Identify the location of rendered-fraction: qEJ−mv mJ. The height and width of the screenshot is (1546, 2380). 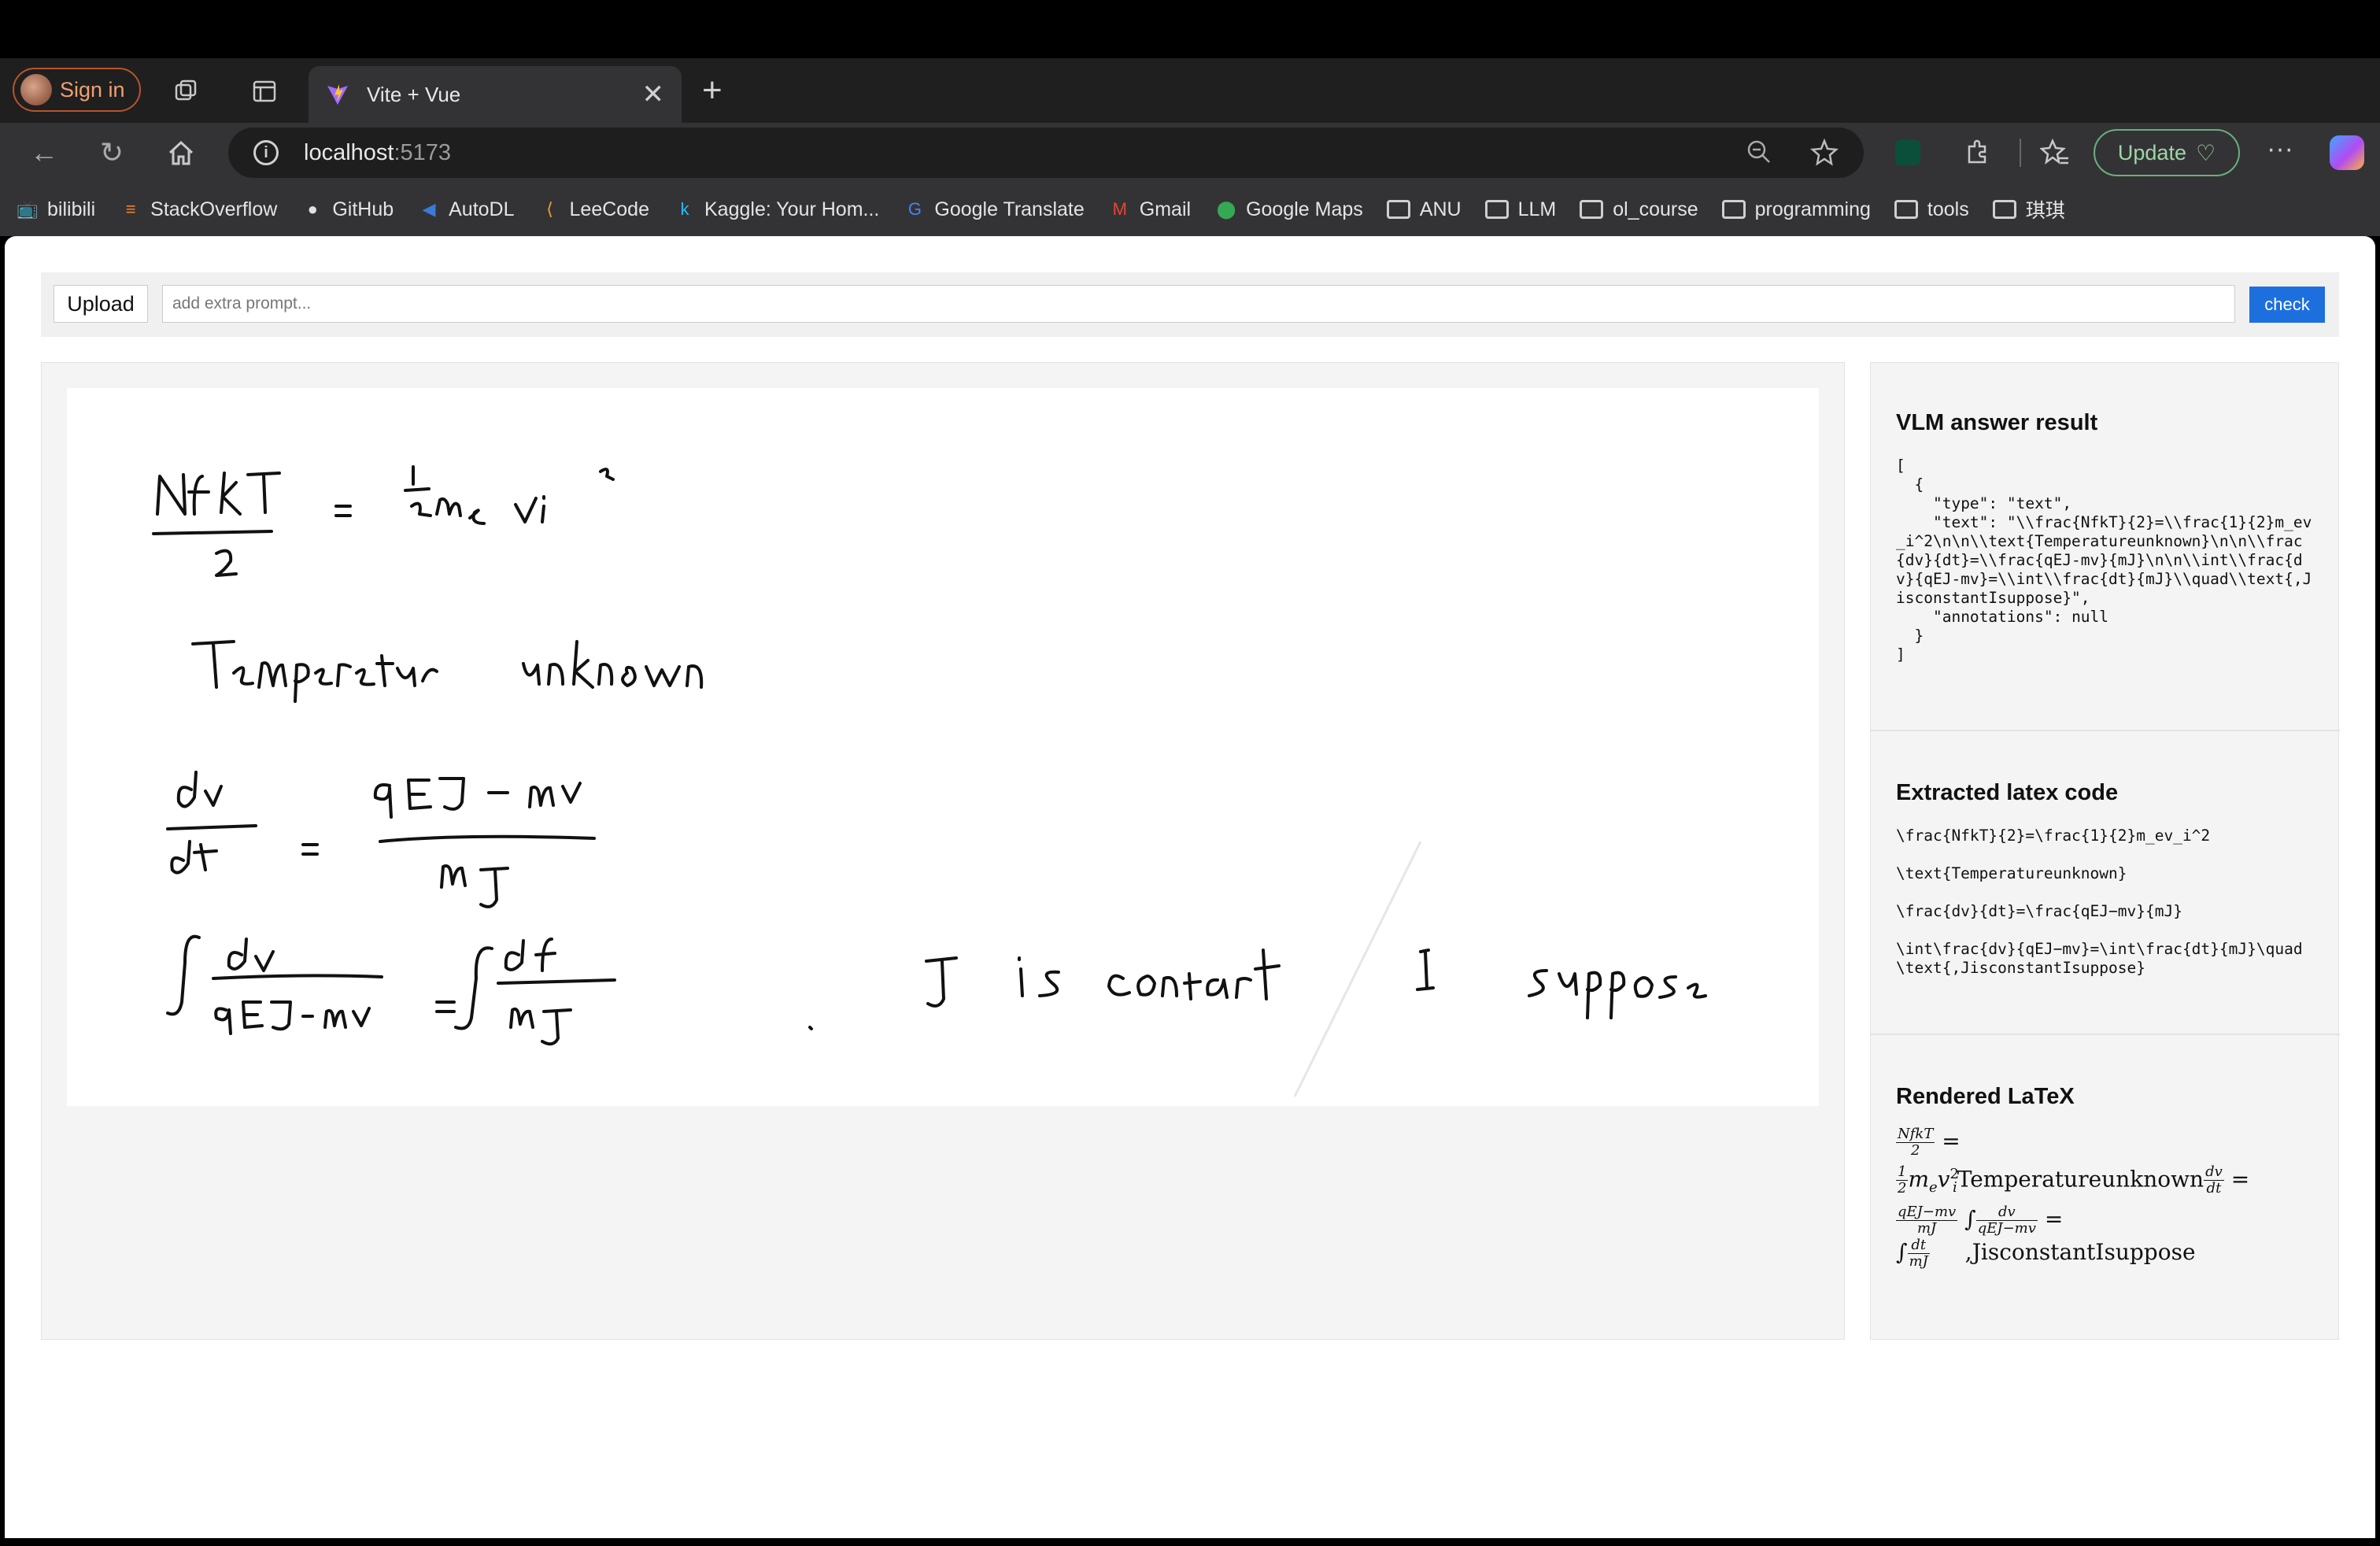
(1927, 1220).